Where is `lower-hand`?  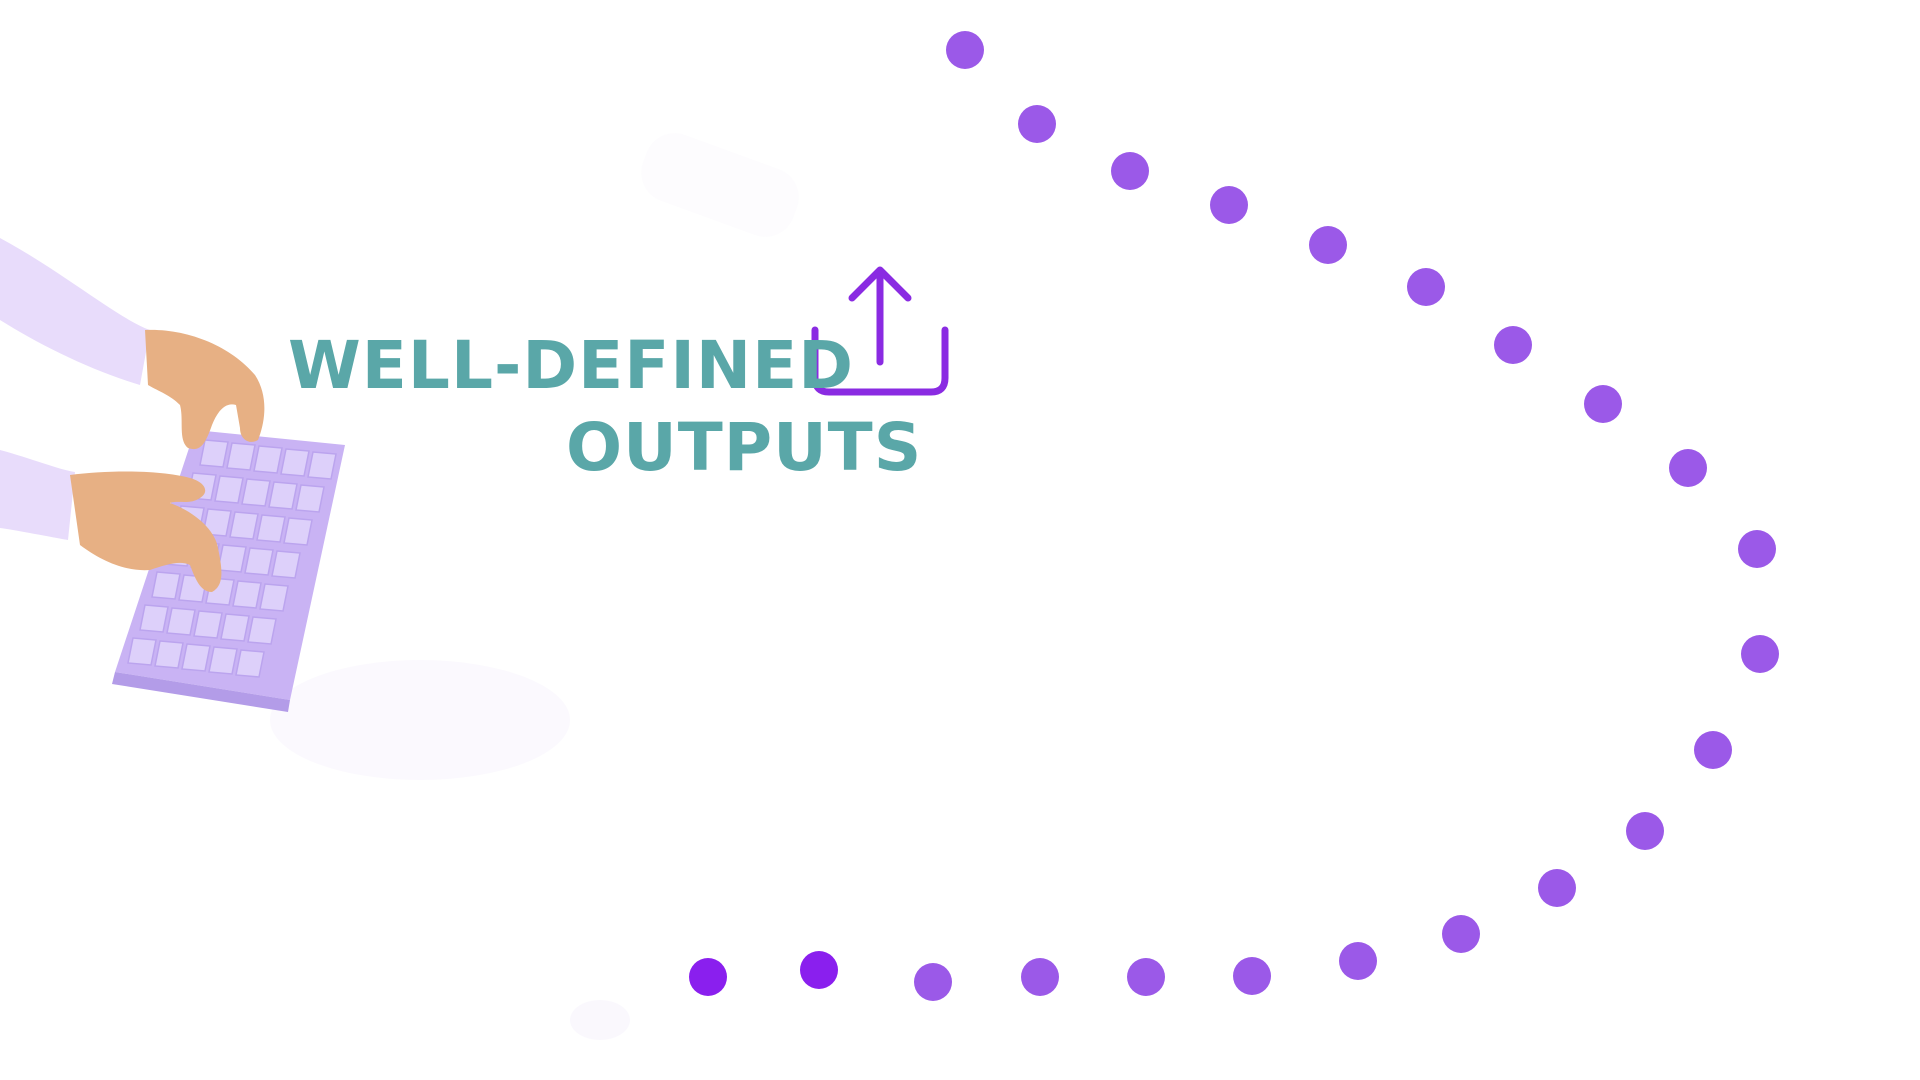
lower-hand is located at coordinates (146, 531).